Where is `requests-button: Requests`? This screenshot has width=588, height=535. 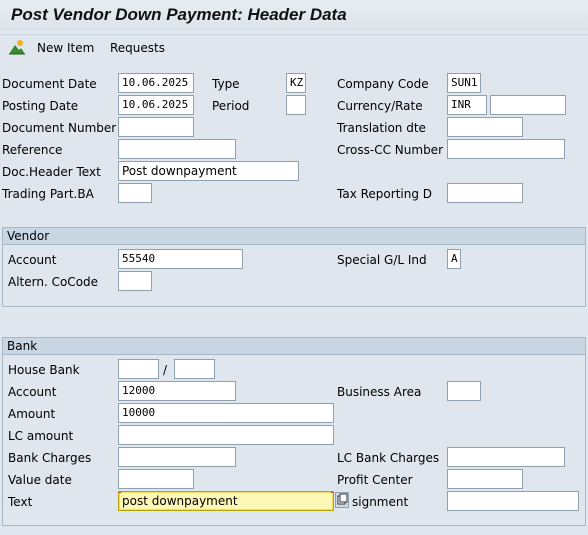
requests-button: Requests is located at coordinates (137, 48).